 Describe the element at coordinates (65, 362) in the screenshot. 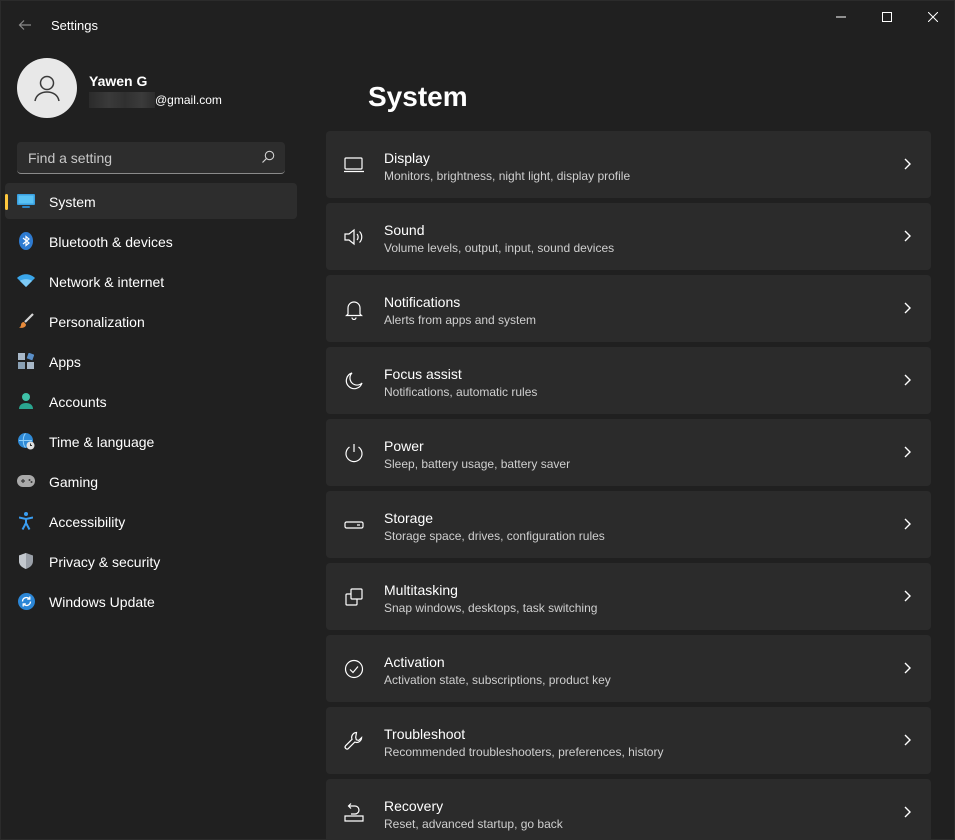

I see `sidebar-item-label: Apps` at that location.